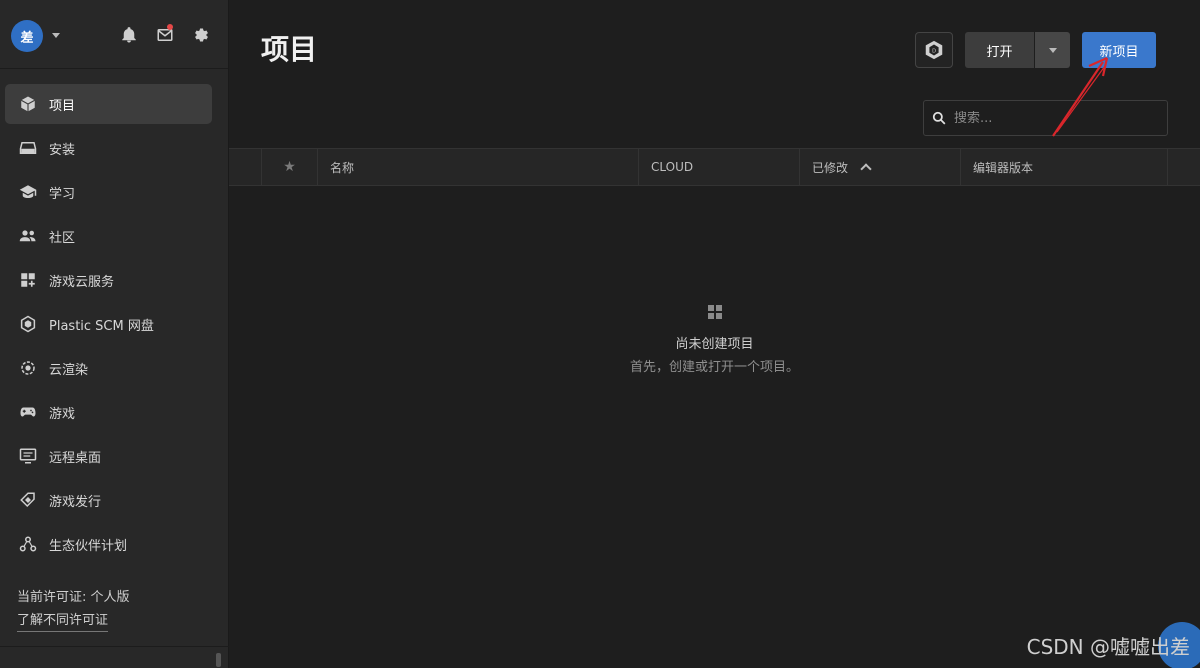 The width and height of the screenshot is (1200, 668). Describe the element at coordinates (28, 148) in the screenshot. I see `drive-icon` at that location.